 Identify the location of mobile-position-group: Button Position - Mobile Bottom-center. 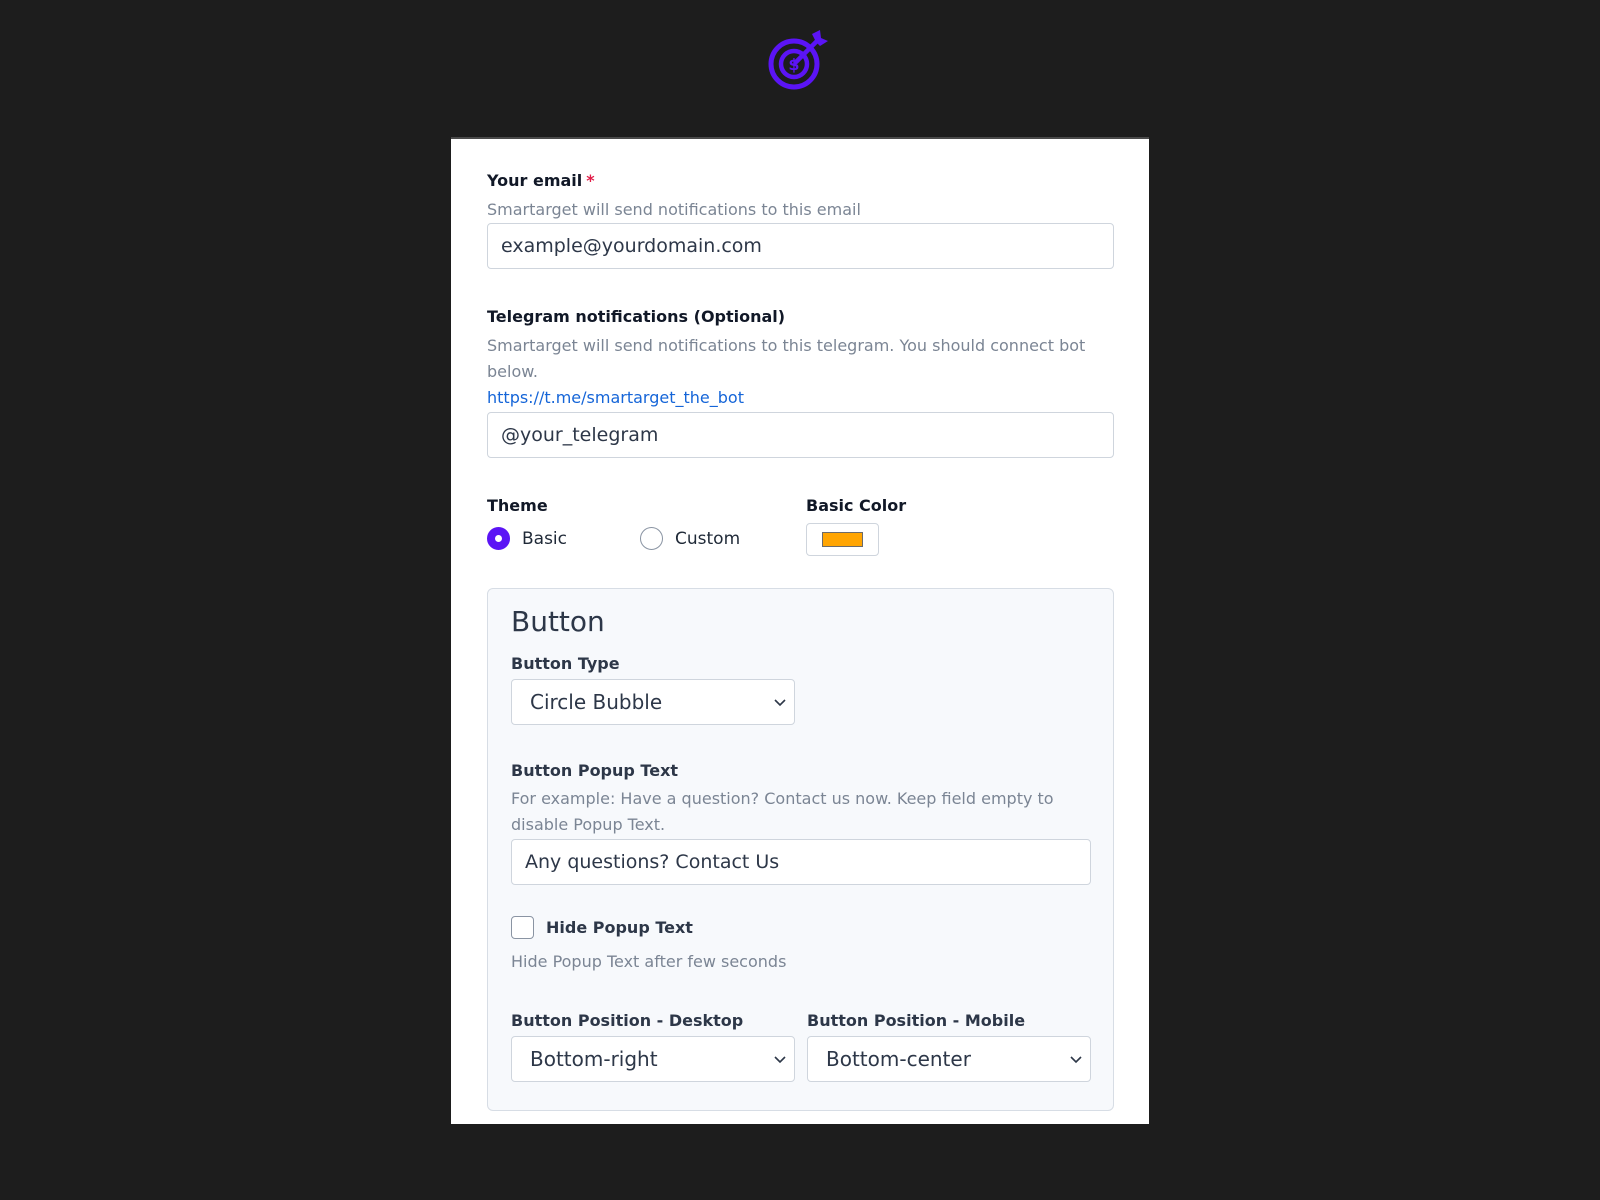
(949, 1046).